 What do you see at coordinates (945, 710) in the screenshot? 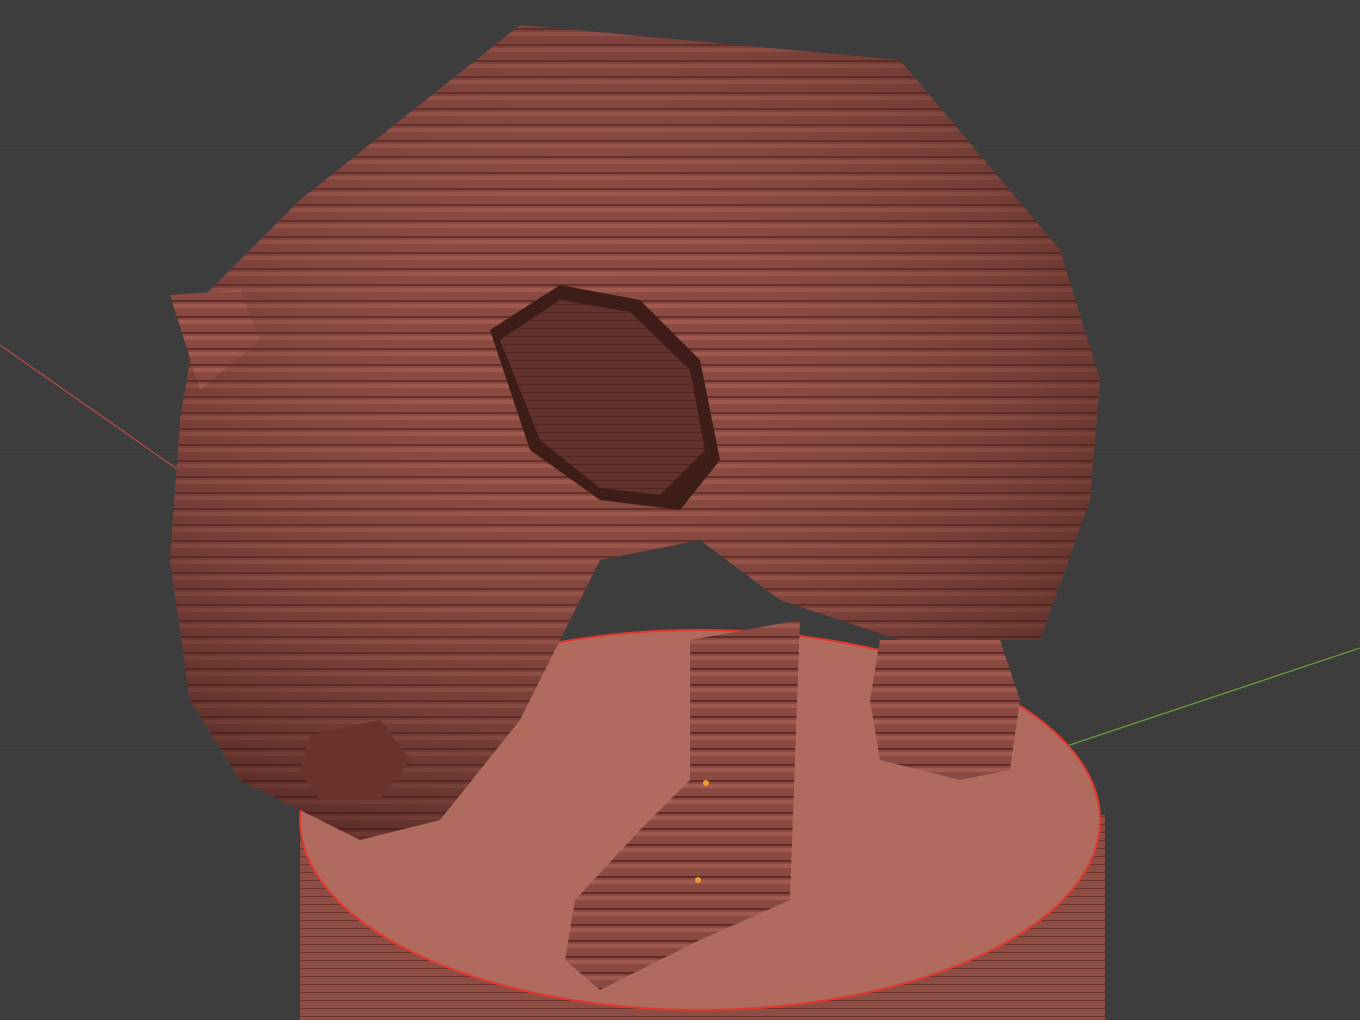
I see `bear-back-leg` at bounding box center [945, 710].